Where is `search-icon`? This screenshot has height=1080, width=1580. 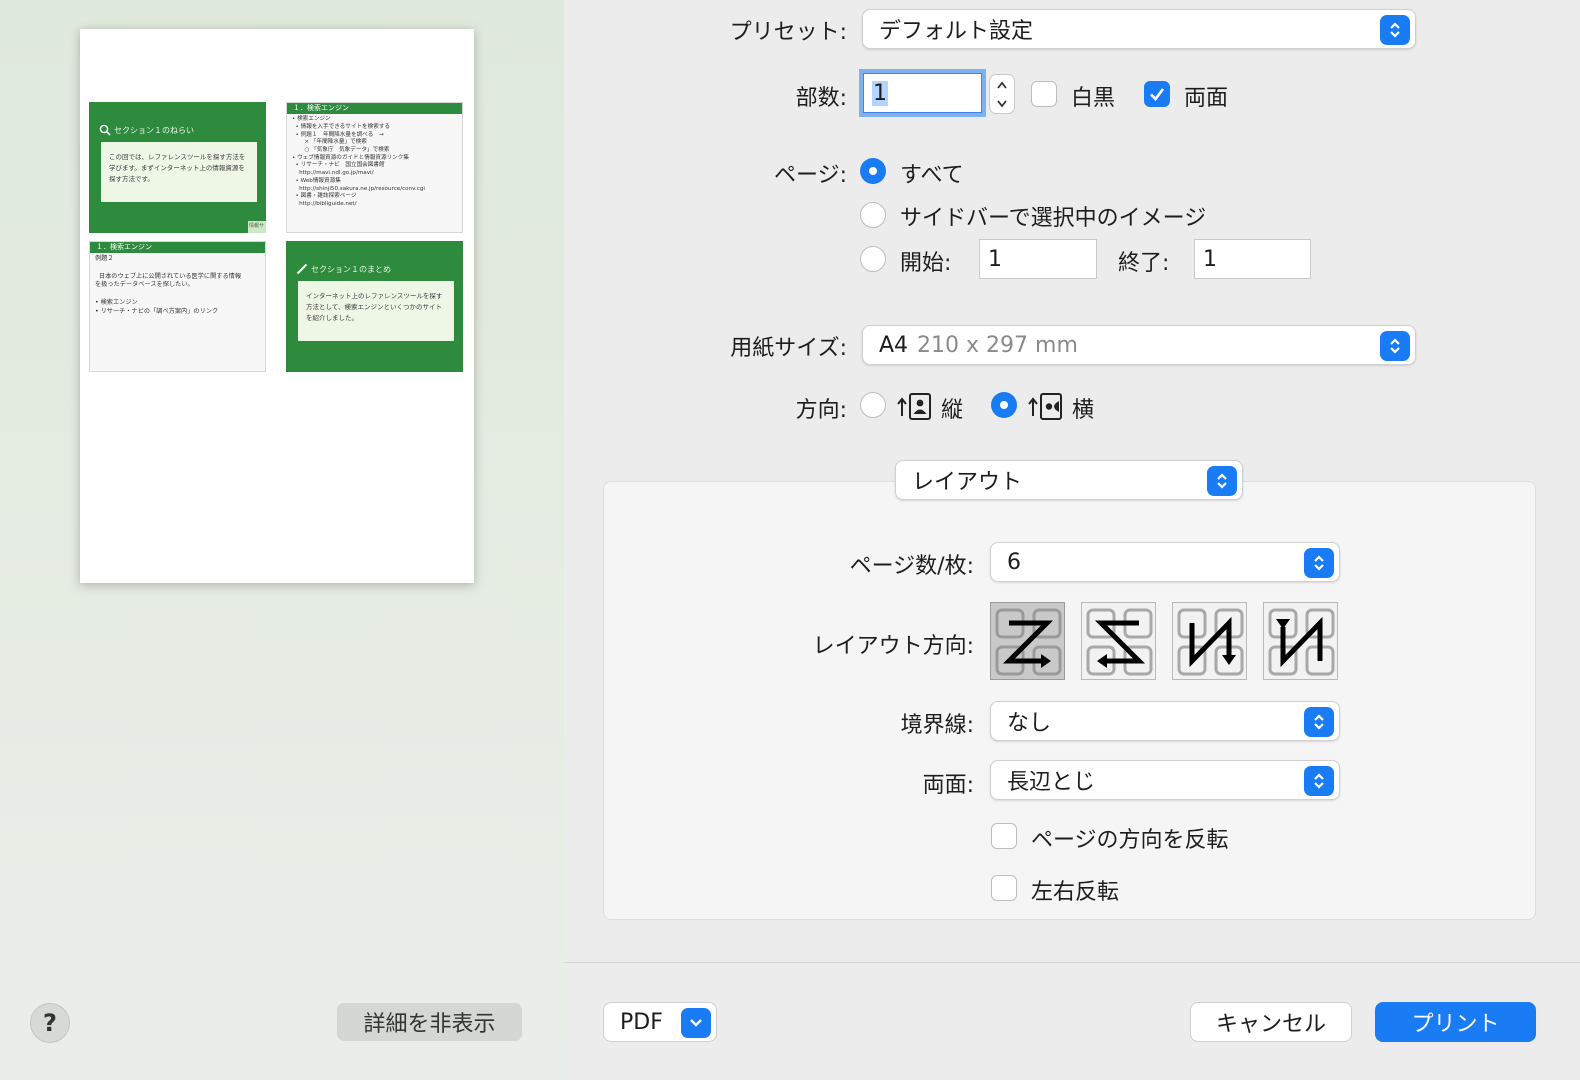 search-icon is located at coordinates (105, 130).